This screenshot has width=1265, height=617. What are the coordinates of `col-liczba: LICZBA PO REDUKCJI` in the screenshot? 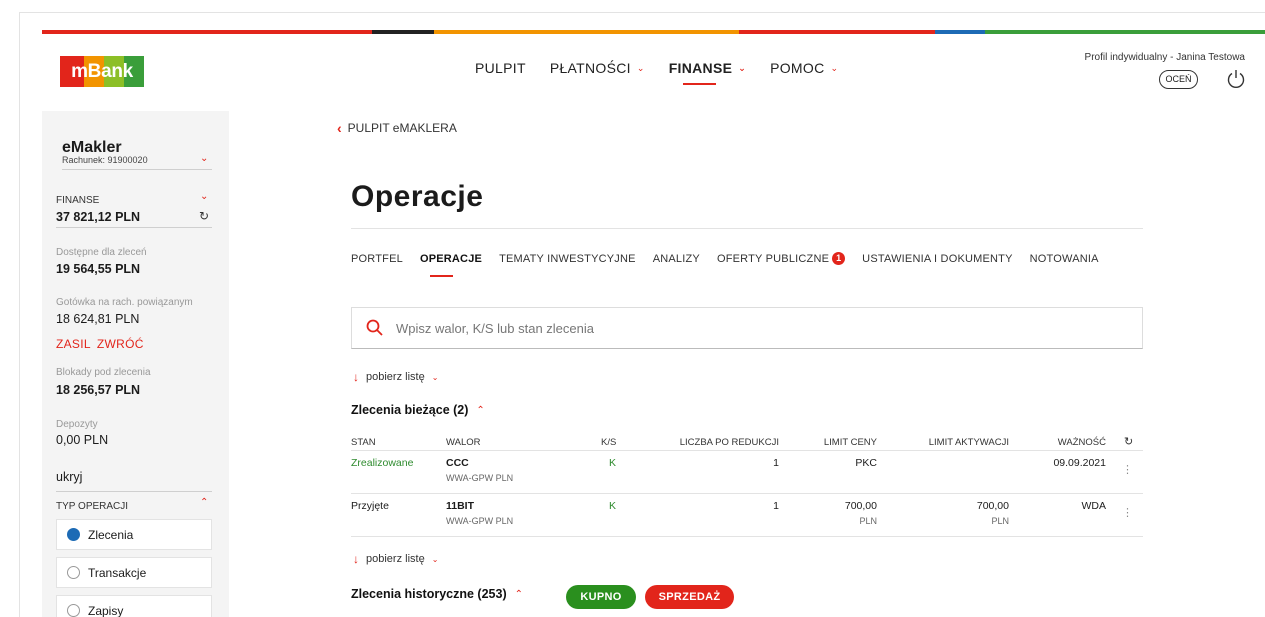 It's located at (715, 442).